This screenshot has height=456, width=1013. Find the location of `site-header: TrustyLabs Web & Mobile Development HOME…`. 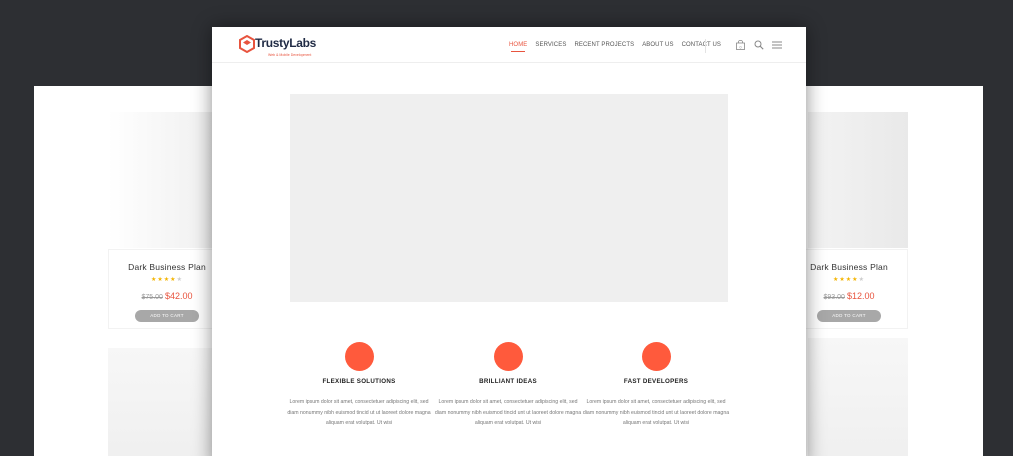

site-header: TrustyLabs Web & Mobile Development HOME… is located at coordinates (509, 45).